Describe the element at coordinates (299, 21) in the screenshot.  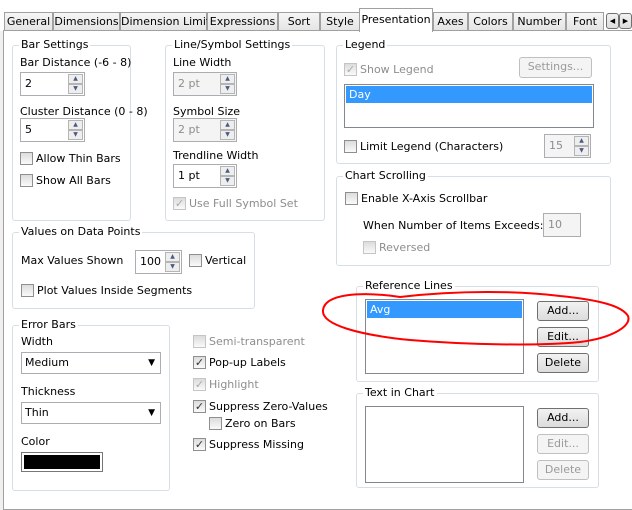
I see `tab-sort: Sort` at that location.